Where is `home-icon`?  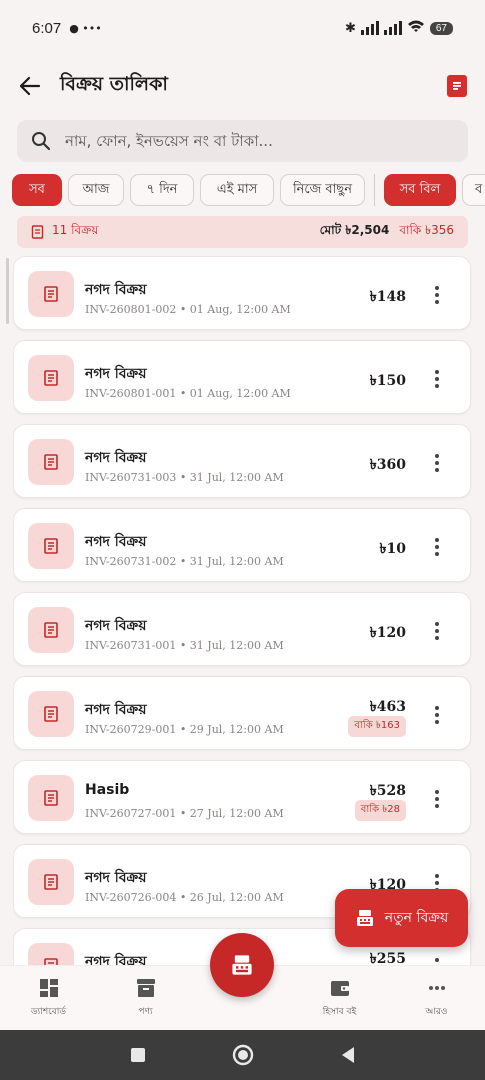 home-icon is located at coordinates (243, 1055).